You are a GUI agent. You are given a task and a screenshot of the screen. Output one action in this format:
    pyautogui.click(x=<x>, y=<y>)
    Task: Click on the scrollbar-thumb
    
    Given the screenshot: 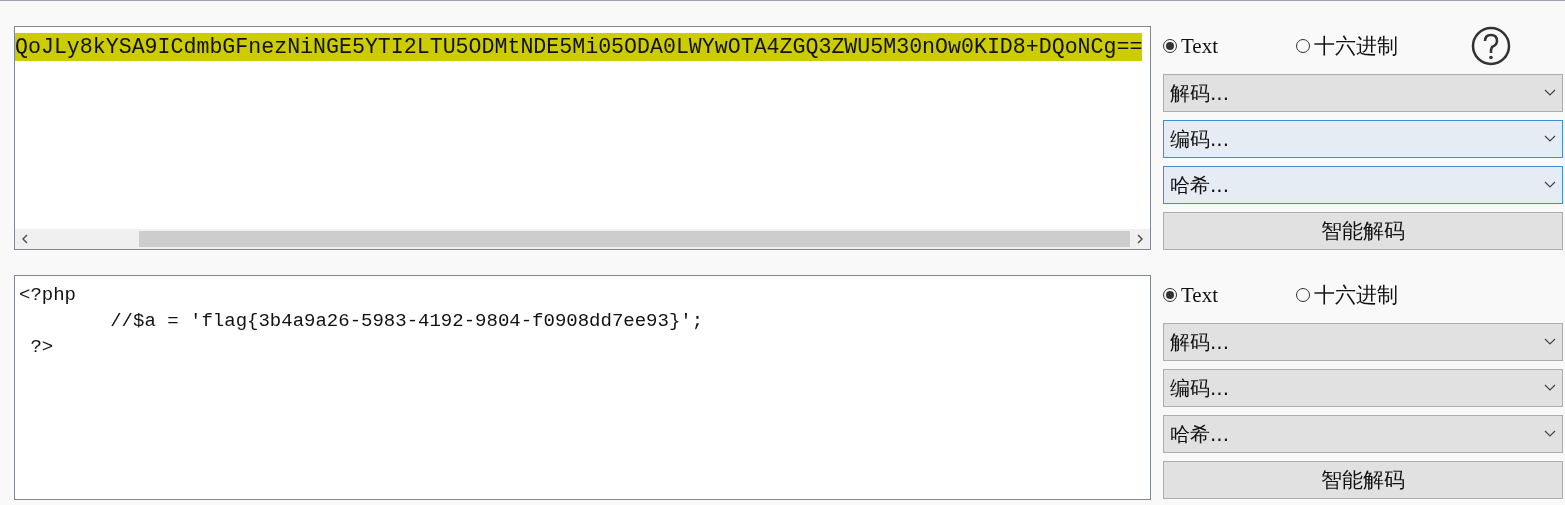 What is the action you would take?
    pyautogui.click(x=634, y=239)
    